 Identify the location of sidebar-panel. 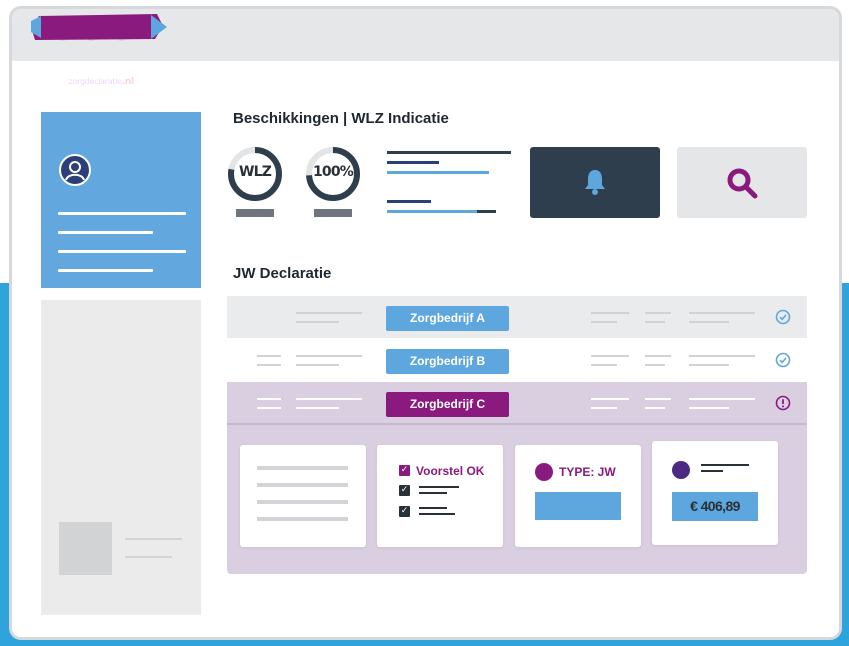
(121, 457).